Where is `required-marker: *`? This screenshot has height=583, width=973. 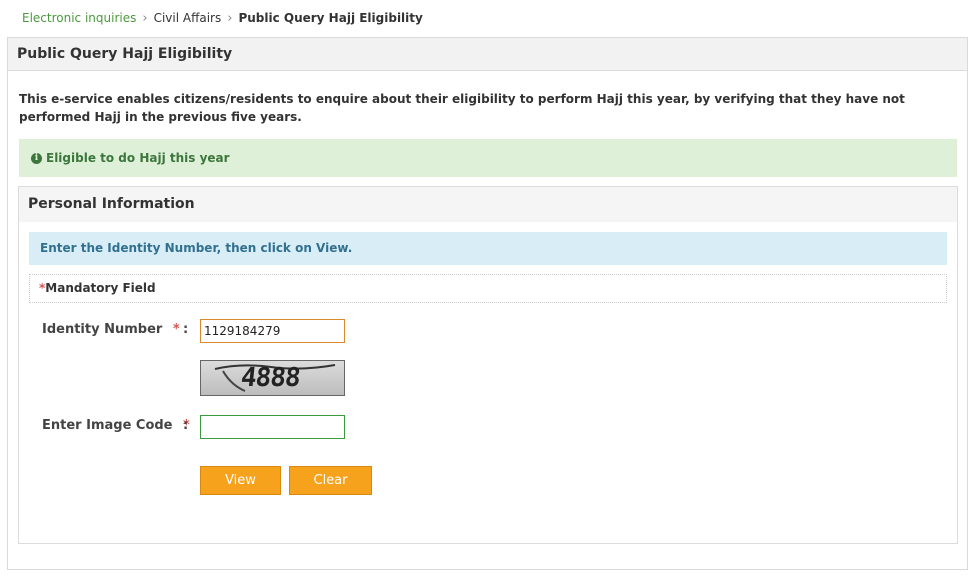 required-marker: * is located at coordinates (176, 329).